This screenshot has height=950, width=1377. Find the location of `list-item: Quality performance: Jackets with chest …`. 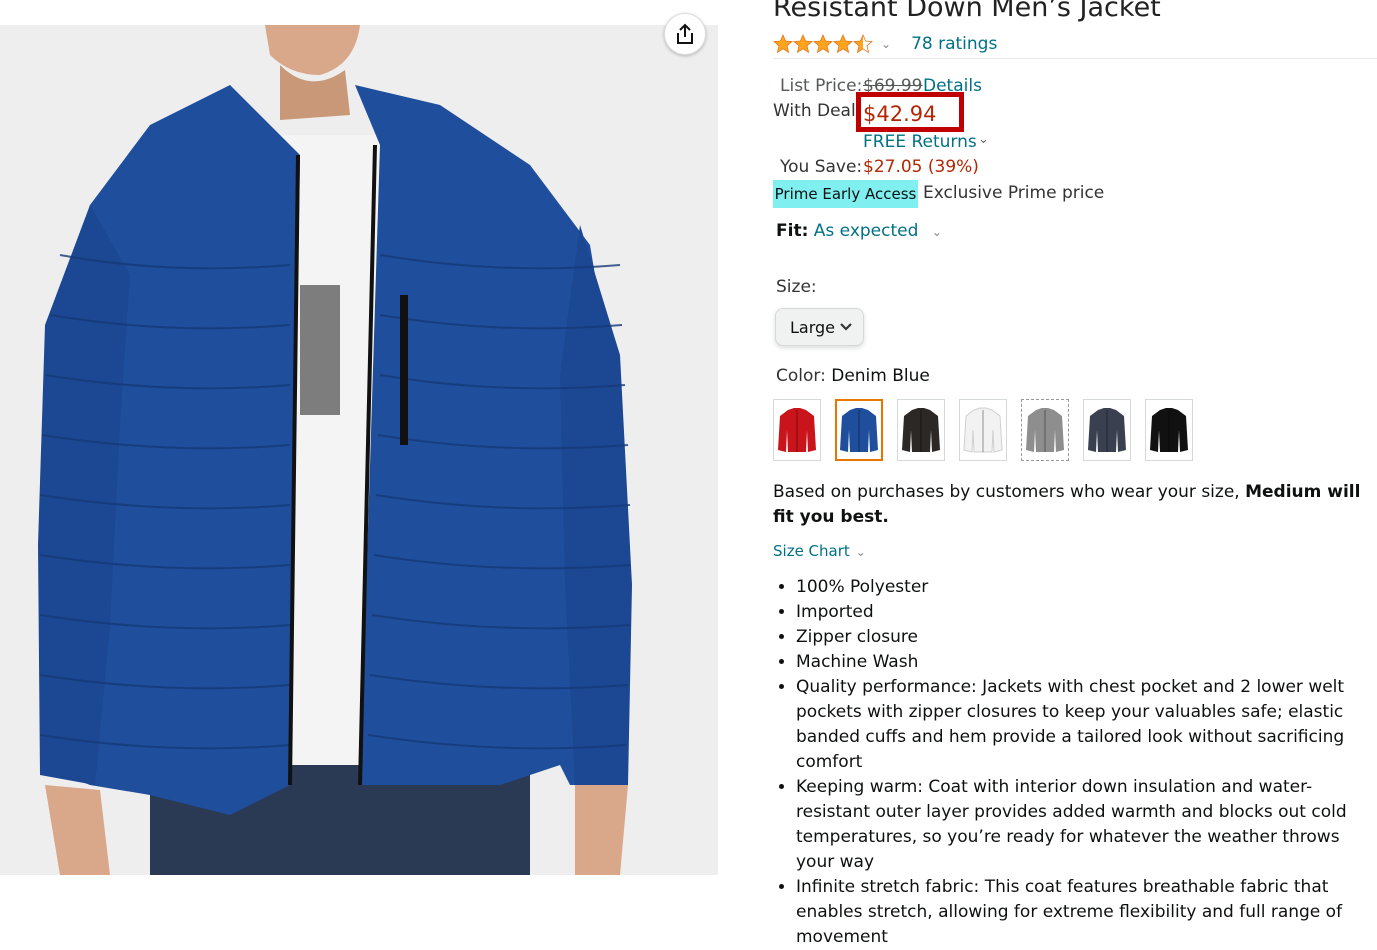

list-item: Quality performance: Jackets with chest … is located at coordinates (1086, 725).